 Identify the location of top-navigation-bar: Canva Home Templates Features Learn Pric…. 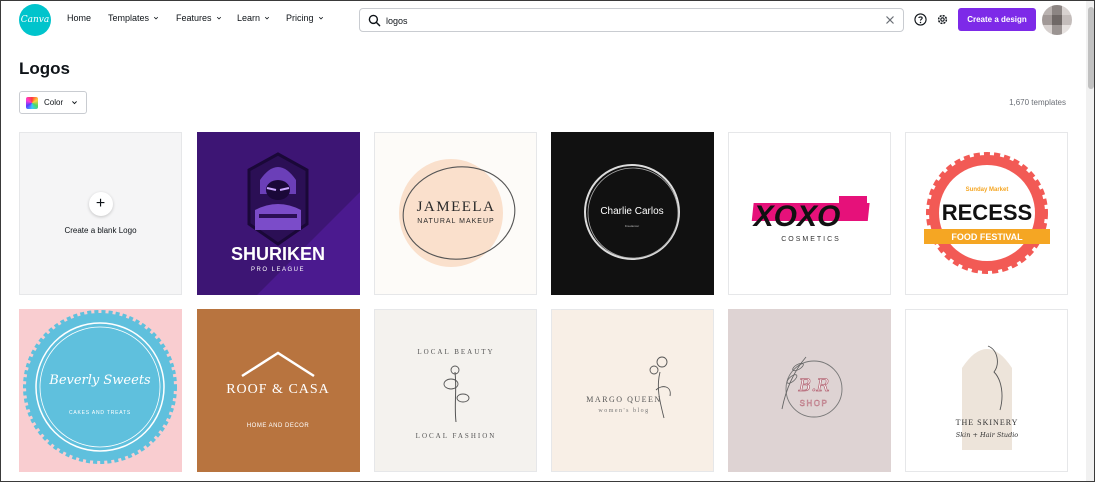
(543, 20).